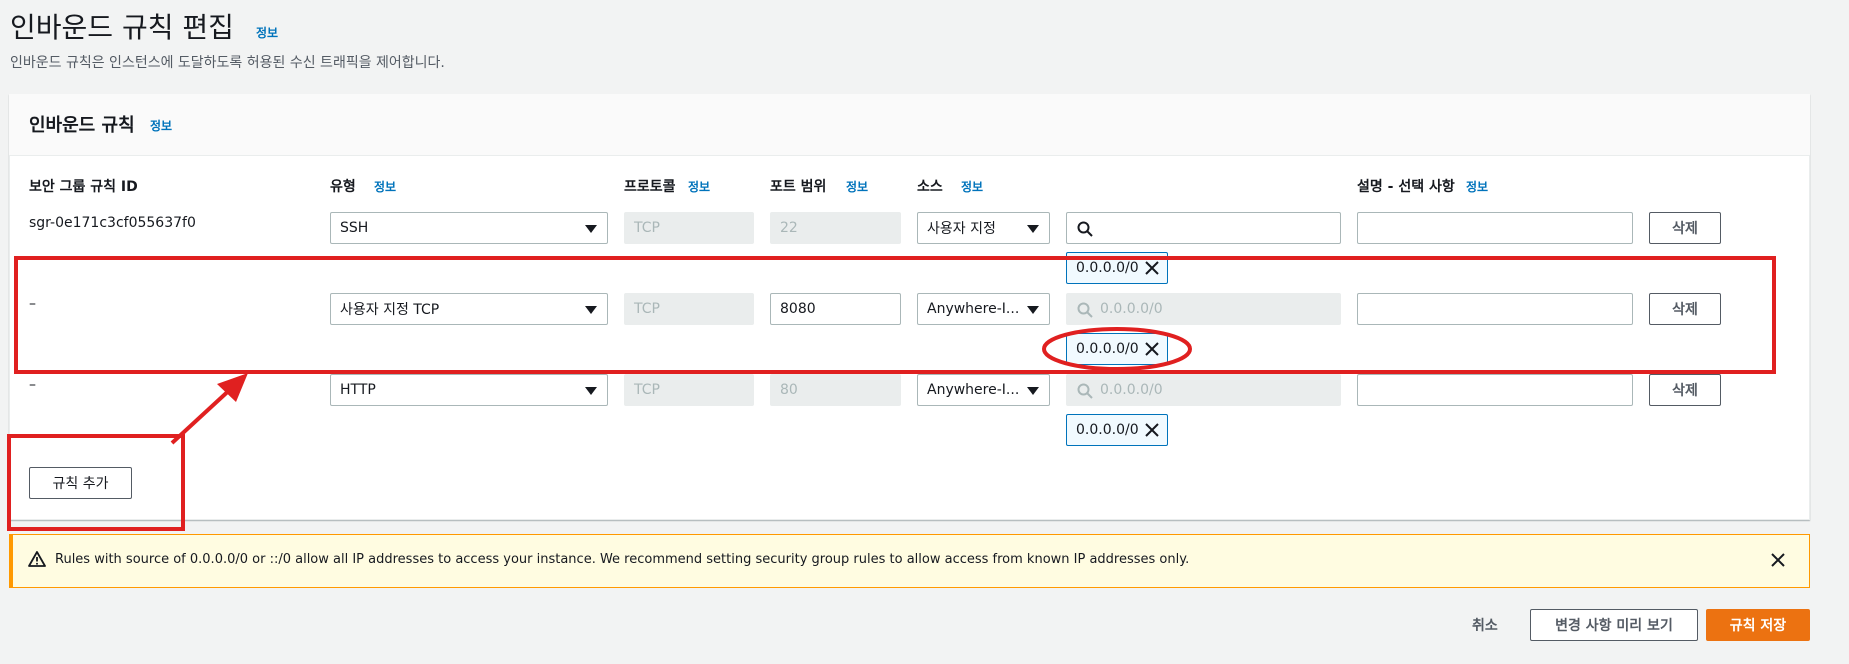  I want to click on port-range-input: 80, so click(835, 390).